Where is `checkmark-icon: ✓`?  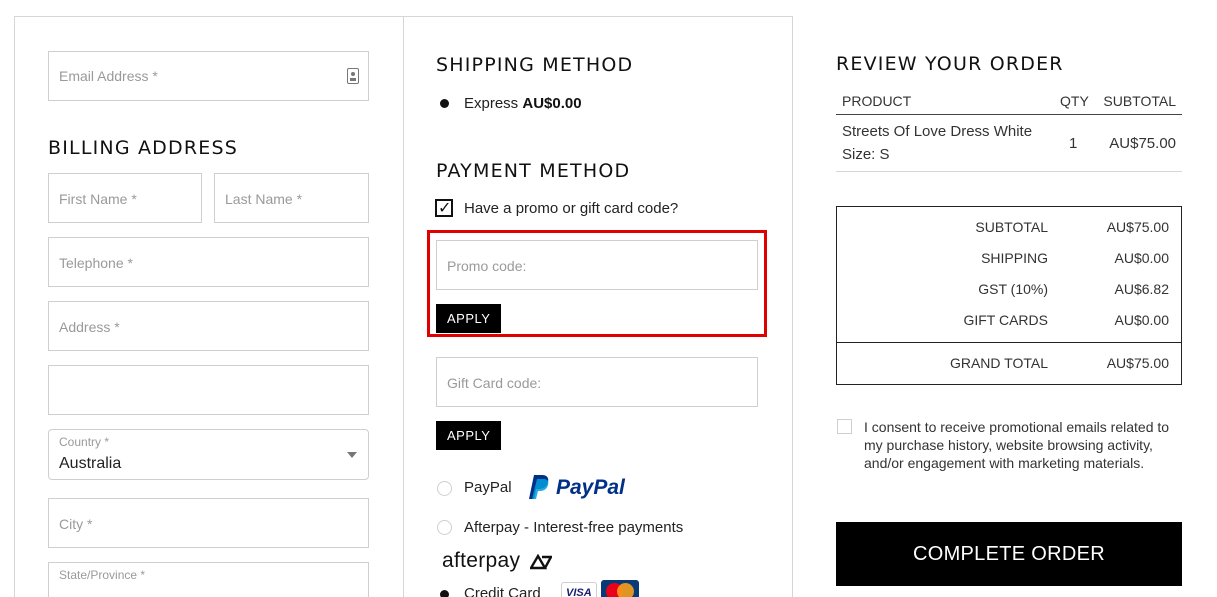 checkmark-icon: ✓ is located at coordinates (445, 207).